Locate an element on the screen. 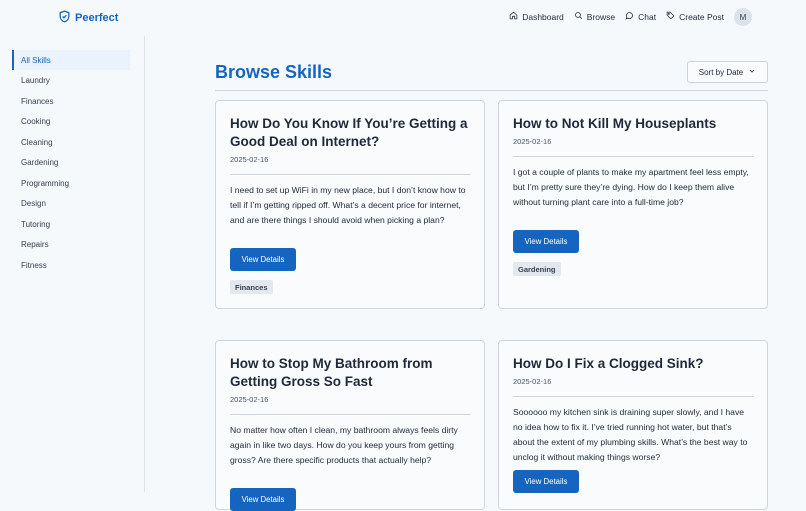  chevron-down-icon is located at coordinates (752, 72).